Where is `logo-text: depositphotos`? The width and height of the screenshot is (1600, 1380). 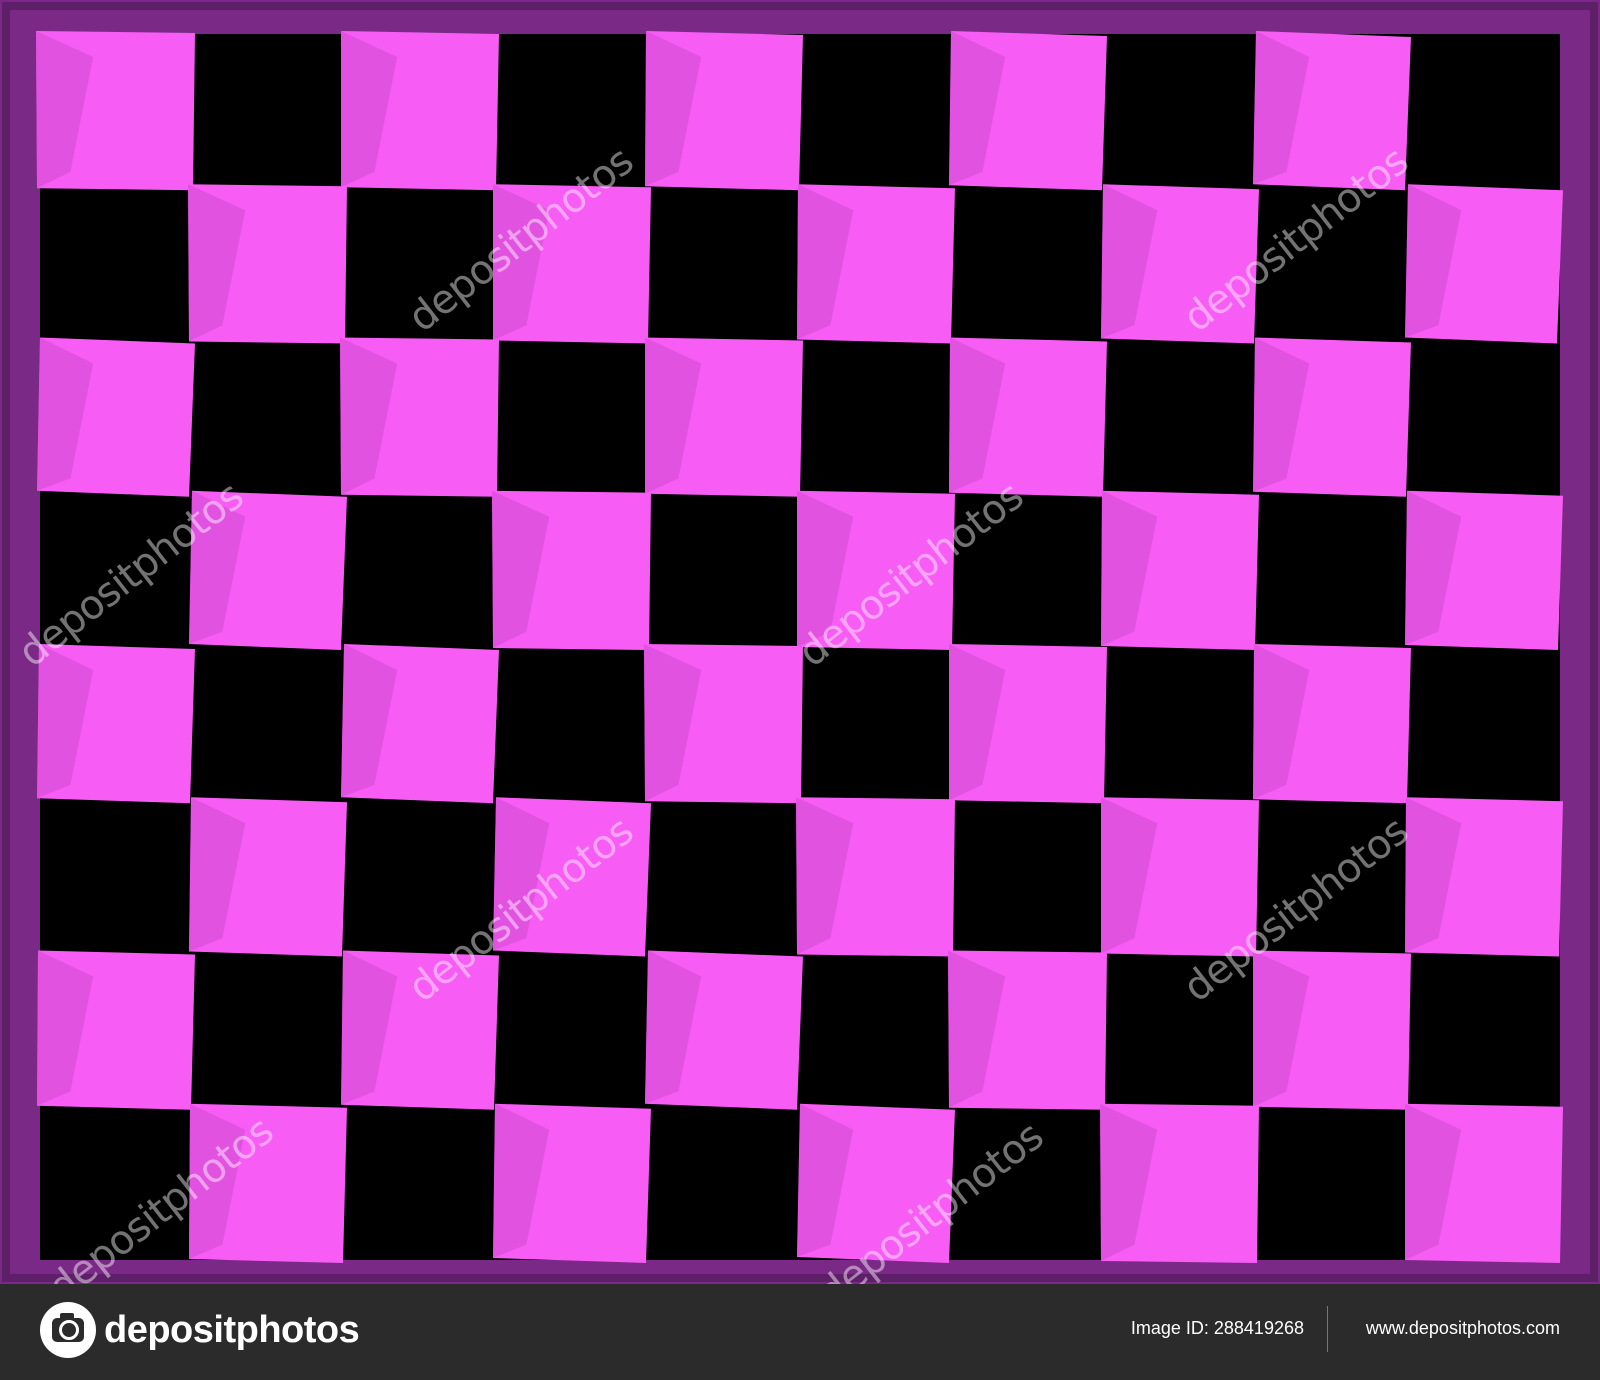 logo-text: depositphotos is located at coordinates (232, 1329).